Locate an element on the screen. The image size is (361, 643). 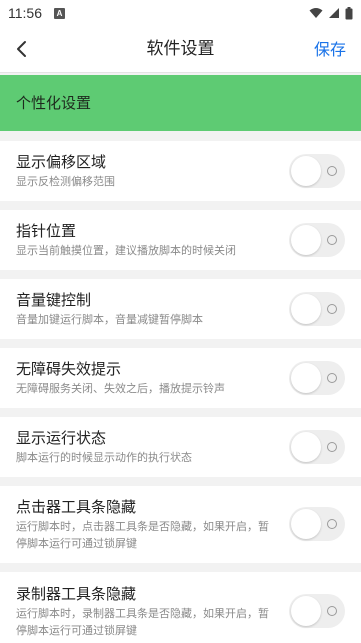
accessibility-failure-alert-toggle is located at coordinates (317, 378).